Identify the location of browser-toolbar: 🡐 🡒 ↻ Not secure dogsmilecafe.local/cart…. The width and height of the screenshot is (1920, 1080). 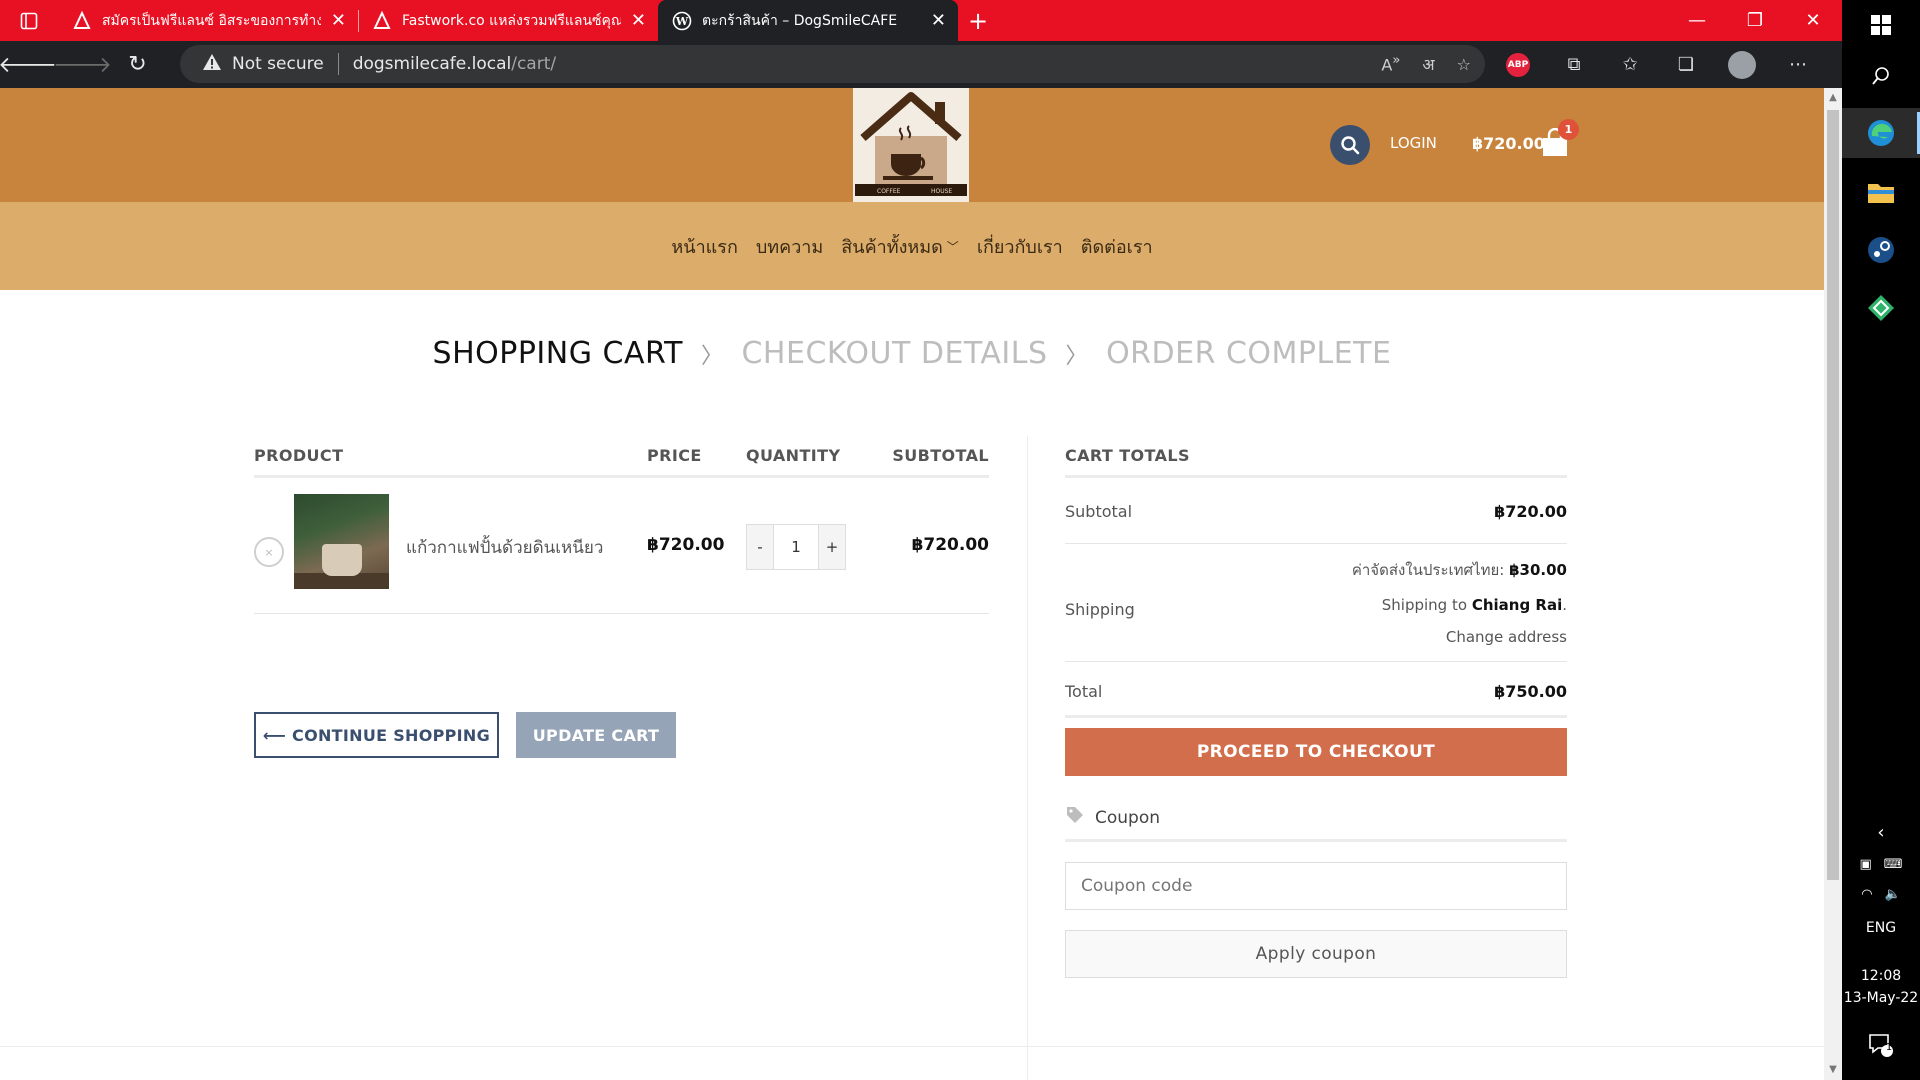
(921, 64).